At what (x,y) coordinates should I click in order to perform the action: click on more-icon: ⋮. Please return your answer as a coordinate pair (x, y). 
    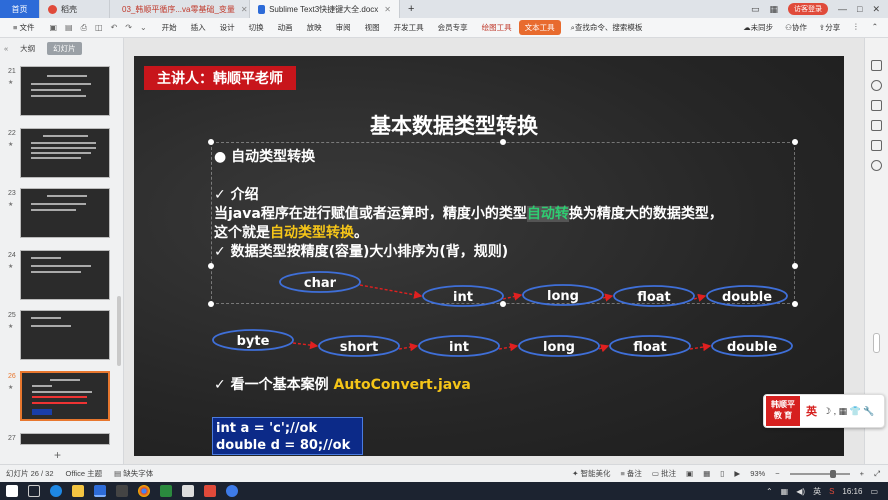
    Looking at the image, I should click on (856, 27).